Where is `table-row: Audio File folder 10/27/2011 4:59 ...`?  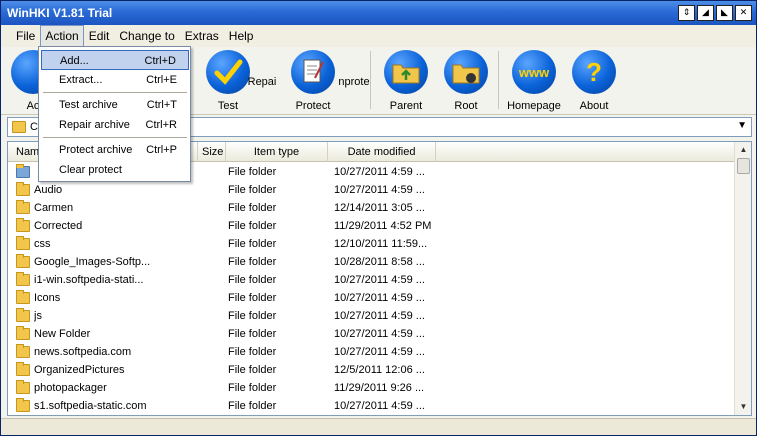 table-row: Audio File folder 10/27/2011 4:59 ... is located at coordinates (371, 190).